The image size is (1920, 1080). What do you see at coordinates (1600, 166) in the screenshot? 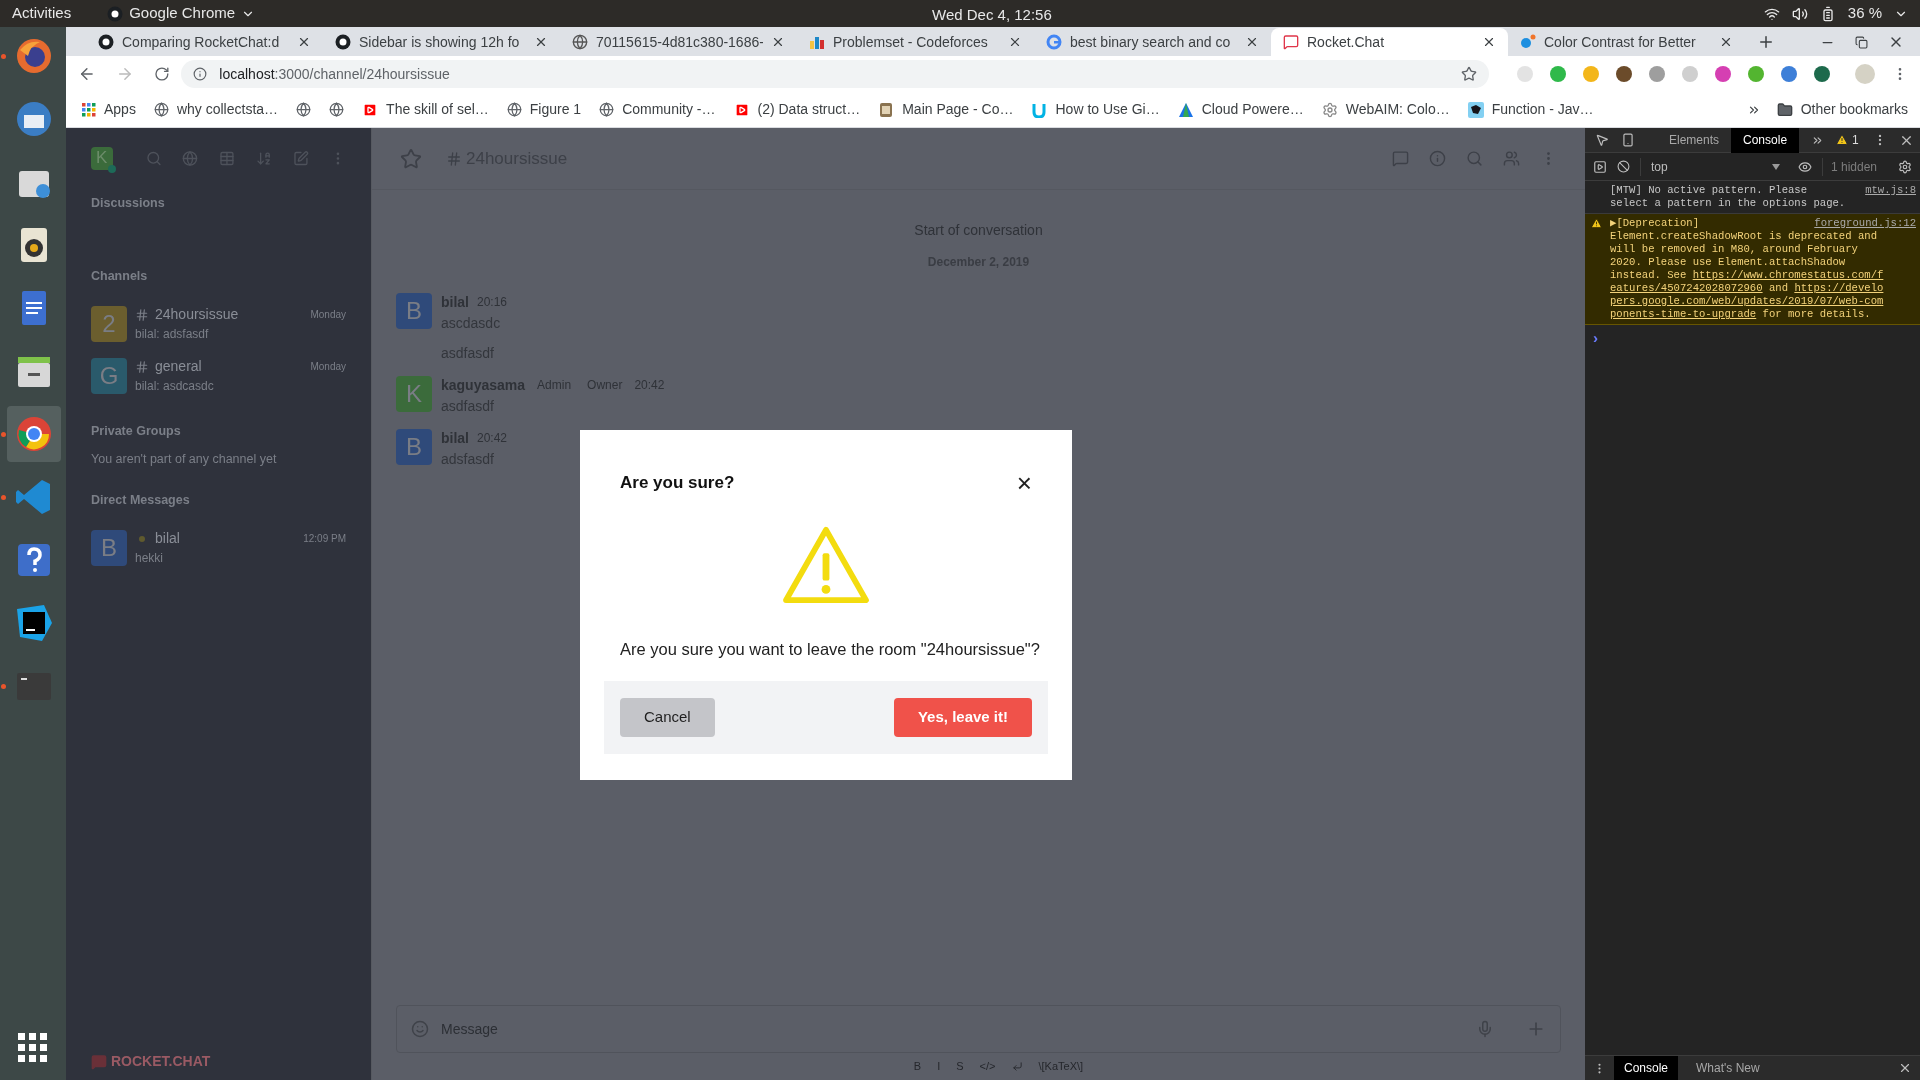
I see `sidebar-toggle-icon` at bounding box center [1600, 166].